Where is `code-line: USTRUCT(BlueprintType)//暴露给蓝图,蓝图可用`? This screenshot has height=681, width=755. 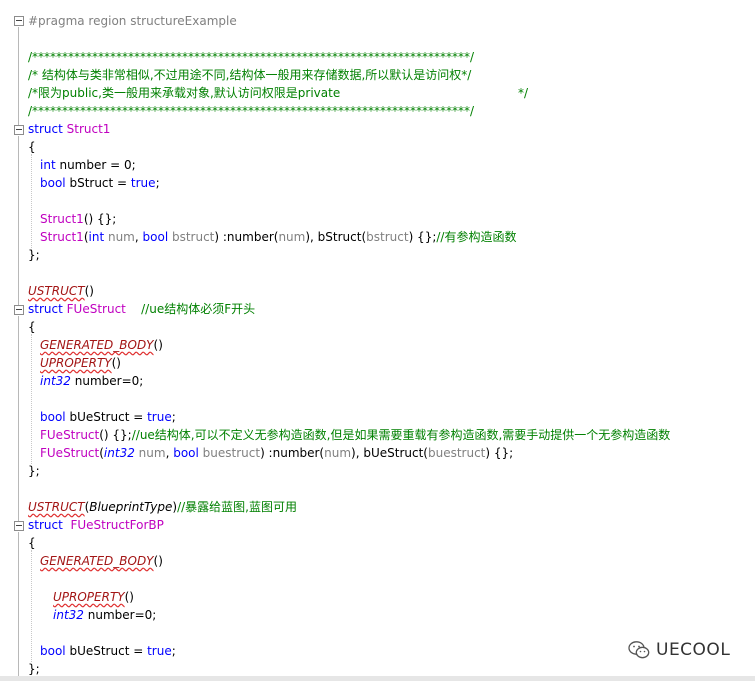
code-line: USTRUCT(BlueprintType)//暴露给蓝图,蓝图可用 is located at coordinates (162, 507).